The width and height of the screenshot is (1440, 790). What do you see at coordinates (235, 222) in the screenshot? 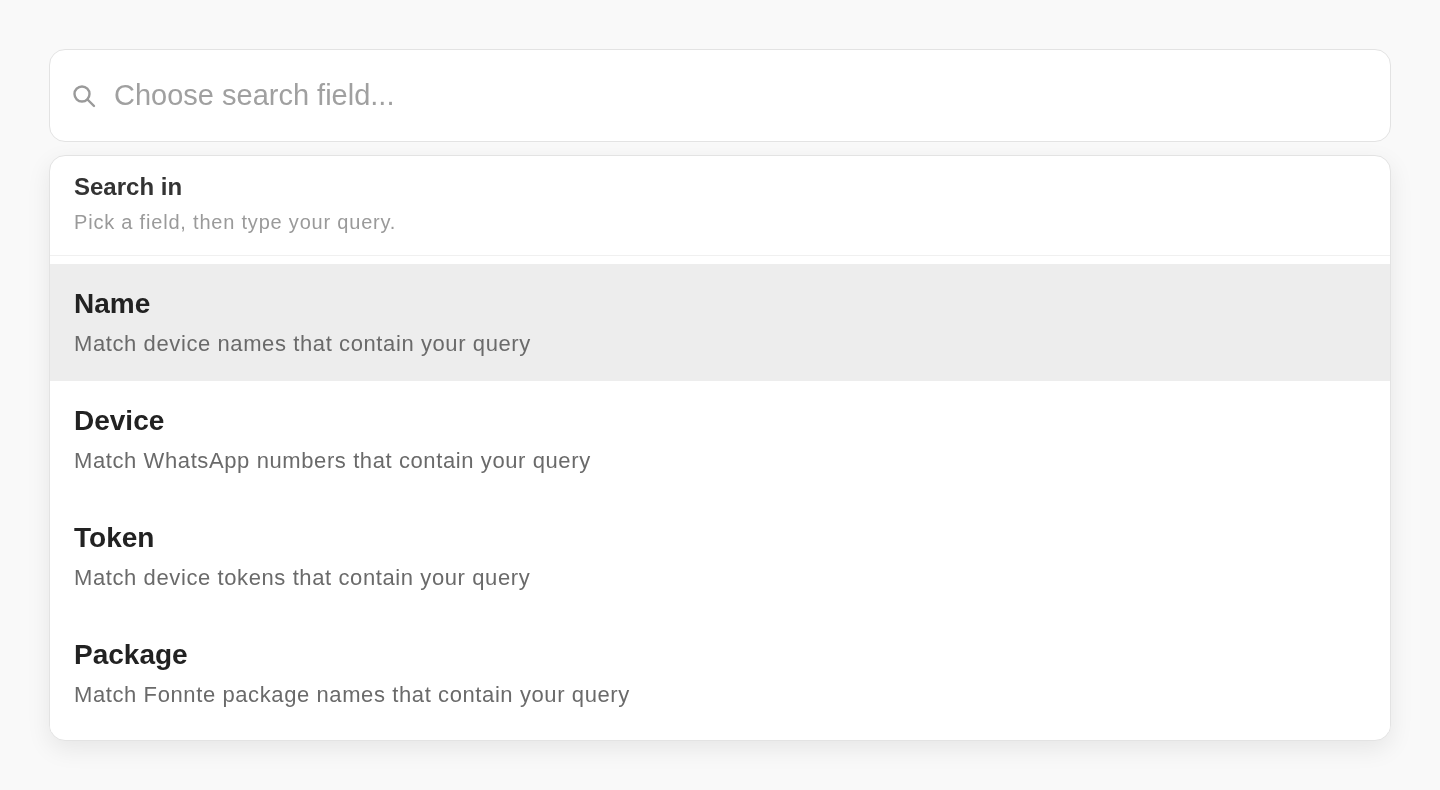
I see `dropdown-hint: Pick a field, then type your query.` at bounding box center [235, 222].